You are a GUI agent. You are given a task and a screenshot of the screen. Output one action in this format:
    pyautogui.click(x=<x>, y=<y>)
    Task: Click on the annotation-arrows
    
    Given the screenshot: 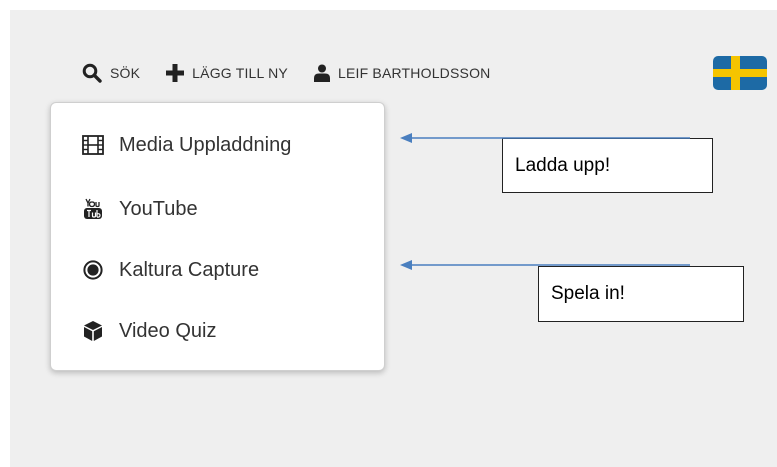 What is the action you would take?
    pyautogui.click(x=545, y=201)
    